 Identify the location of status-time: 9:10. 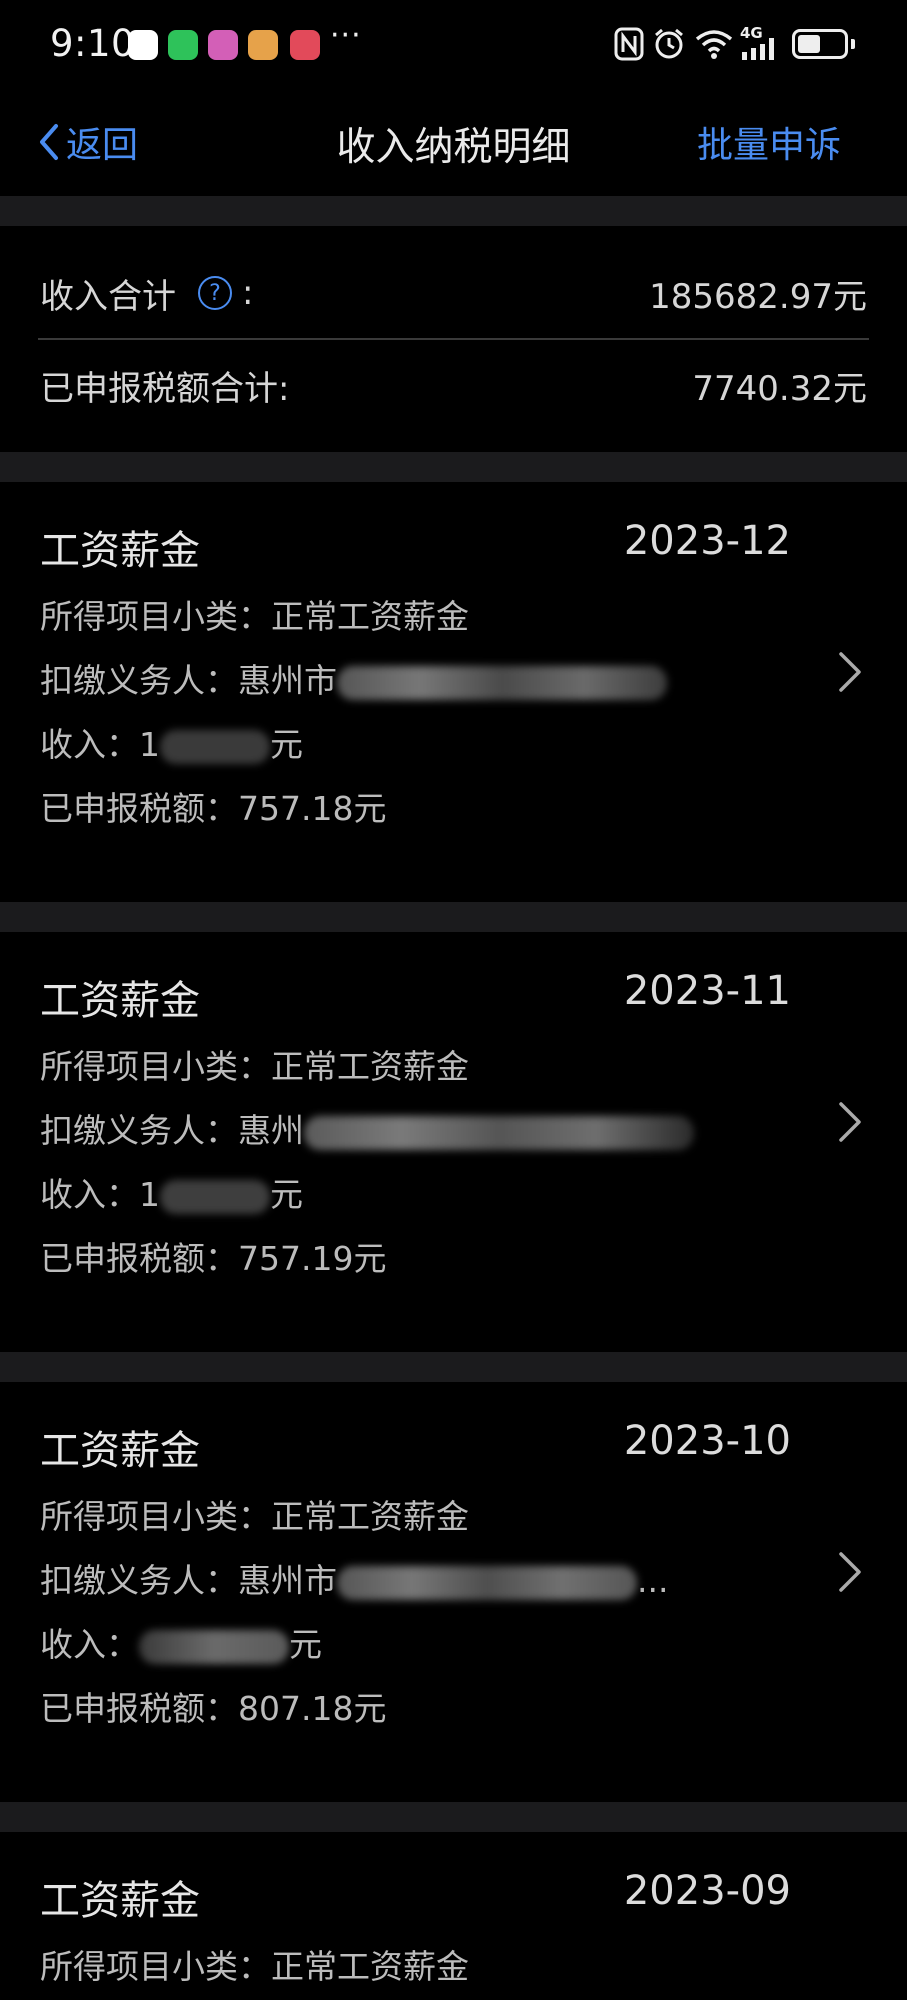
(93, 43).